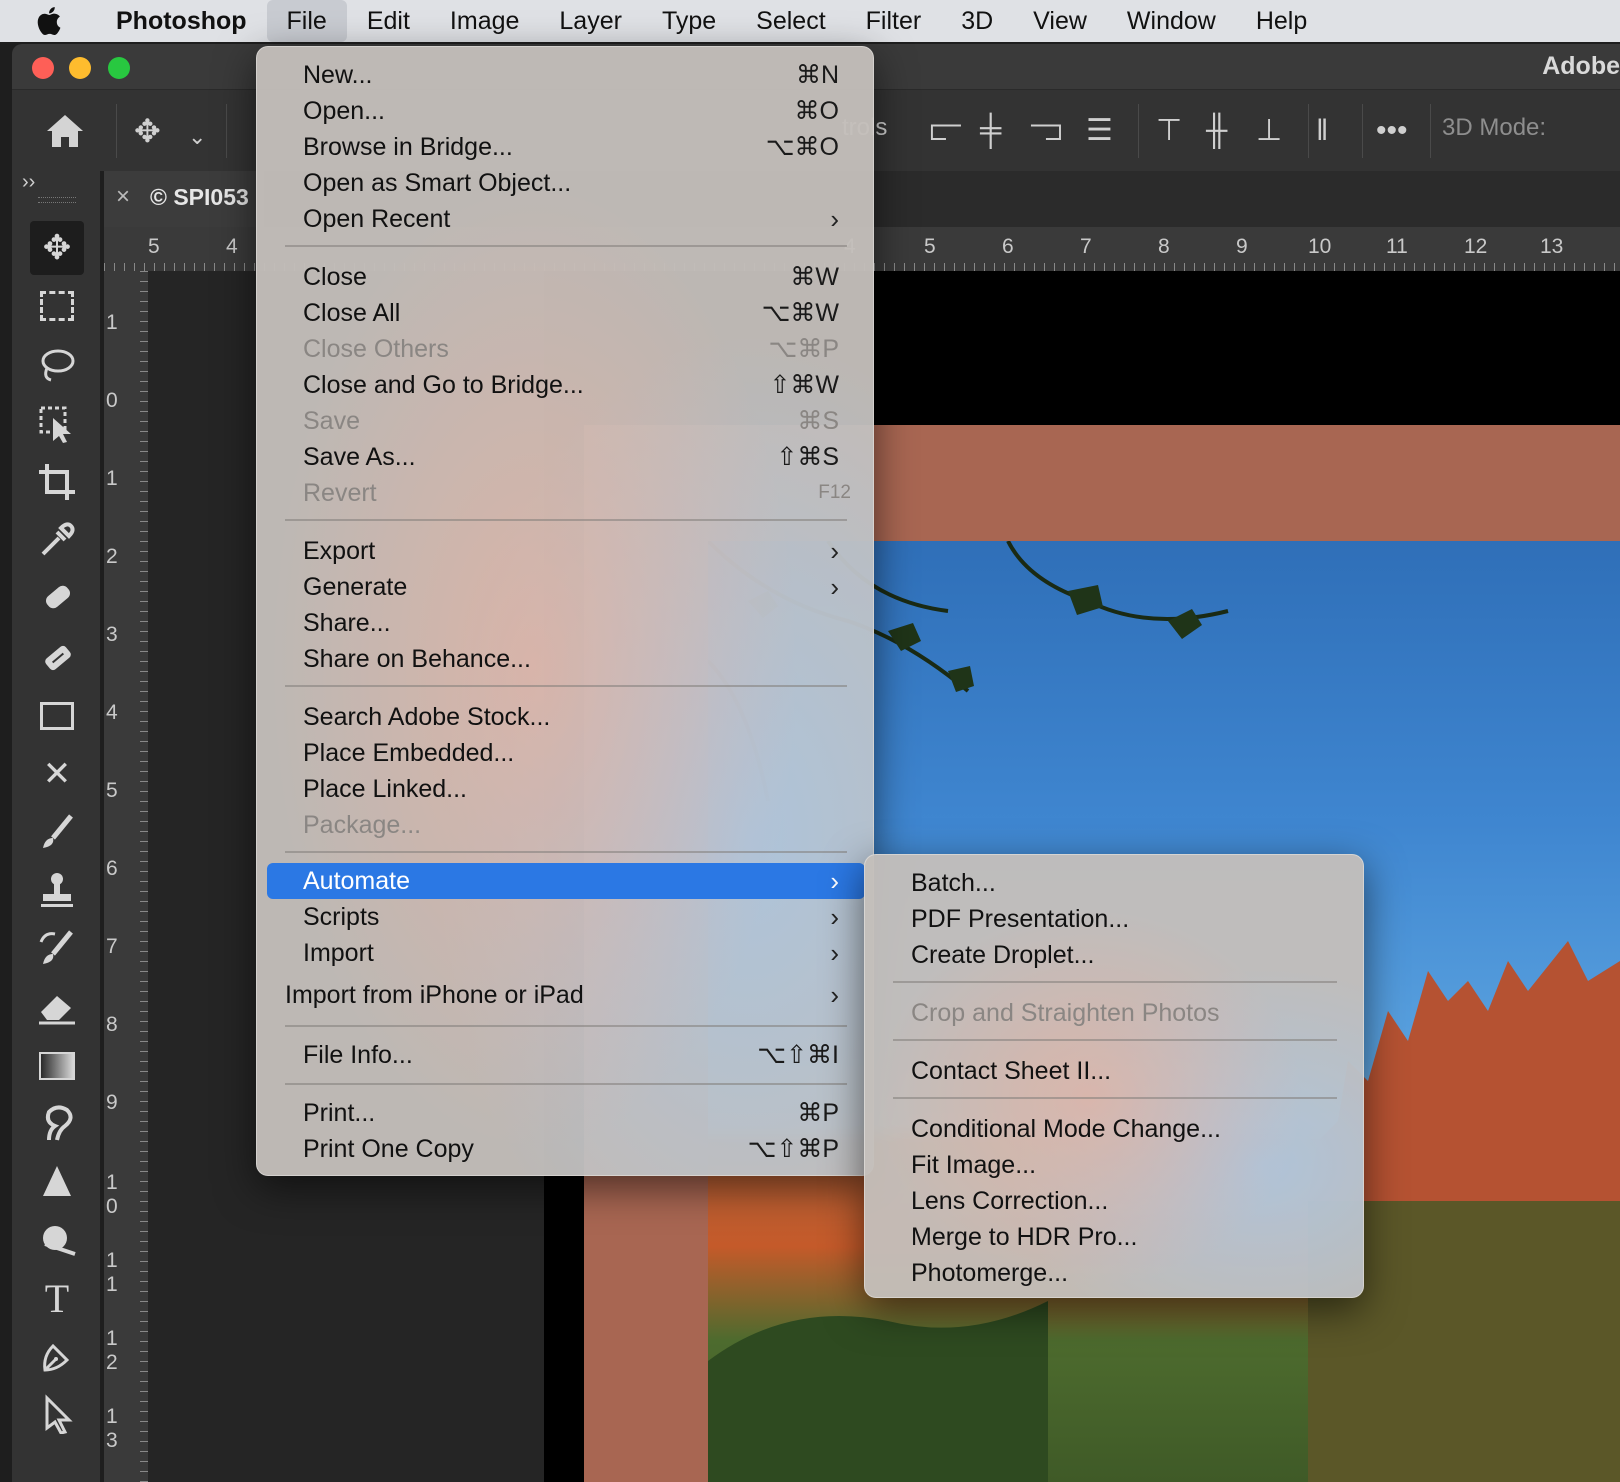  Describe the element at coordinates (571, 349) in the screenshot. I see `menu-item-close-others: Close Others ⌥⌘P` at that location.